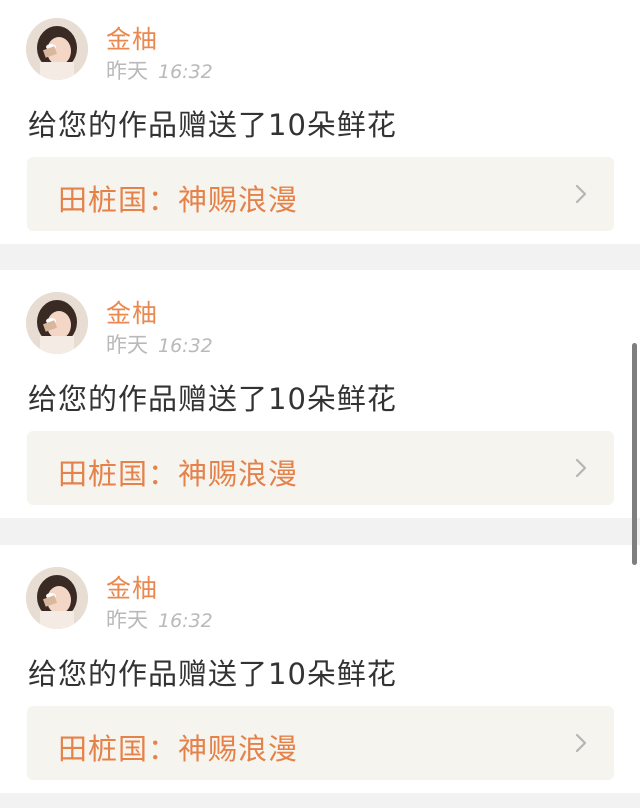 This screenshot has width=640, height=808. What do you see at coordinates (634, 454) in the screenshot?
I see `scrollbar` at bounding box center [634, 454].